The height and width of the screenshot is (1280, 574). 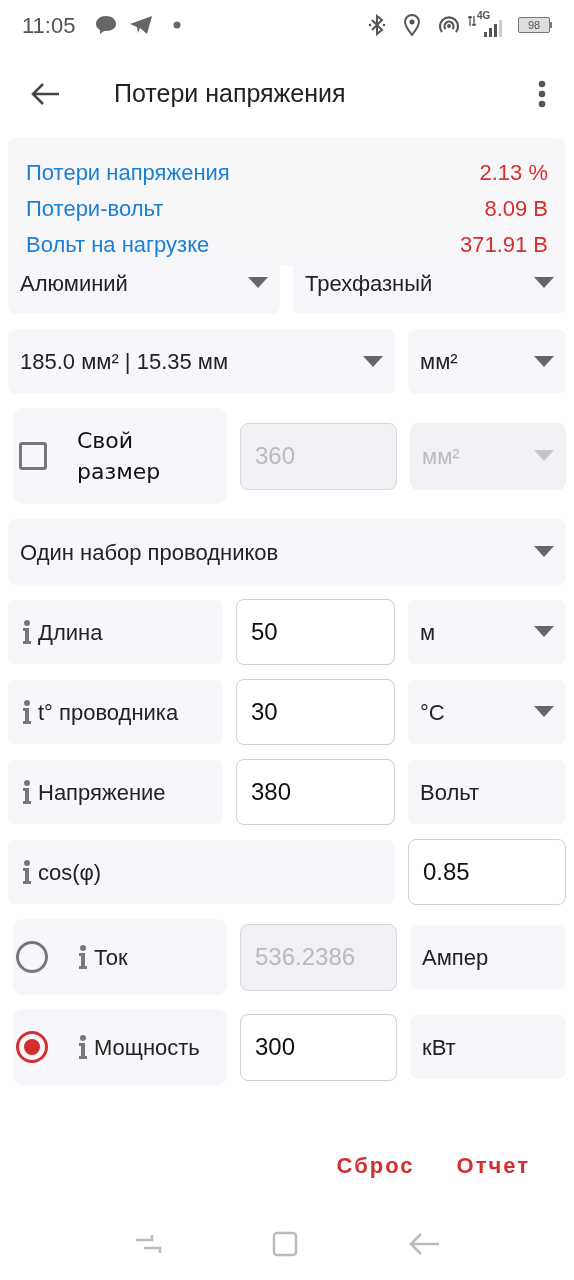 What do you see at coordinates (513, 172) in the screenshot?
I see `result-value: 2.13 %` at bounding box center [513, 172].